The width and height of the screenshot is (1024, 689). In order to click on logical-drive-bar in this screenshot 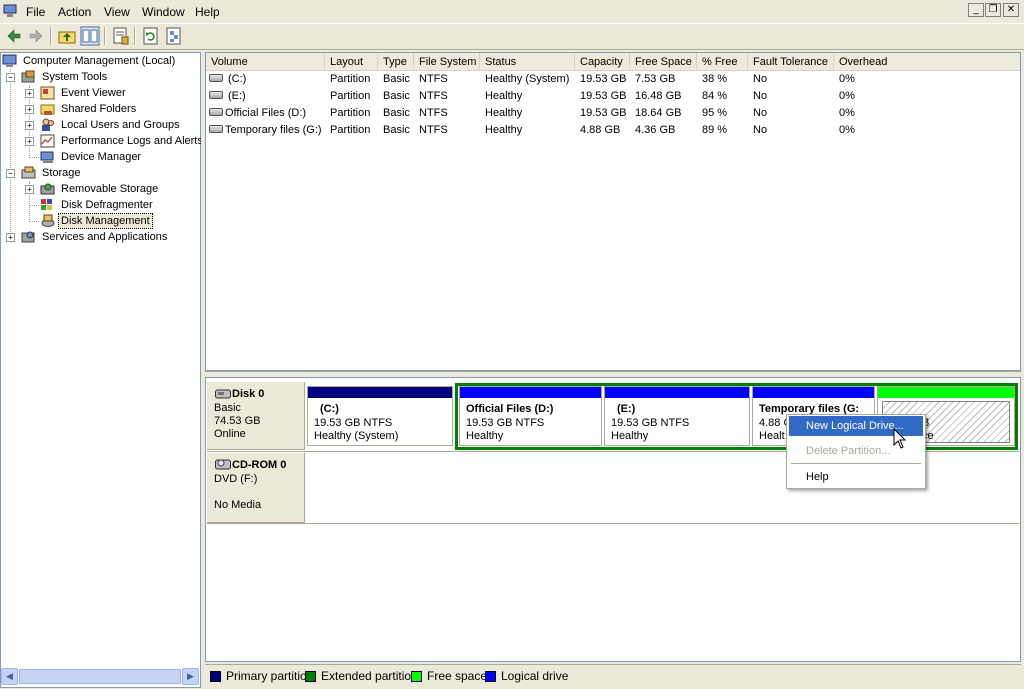, I will do `click(813, 392)`.